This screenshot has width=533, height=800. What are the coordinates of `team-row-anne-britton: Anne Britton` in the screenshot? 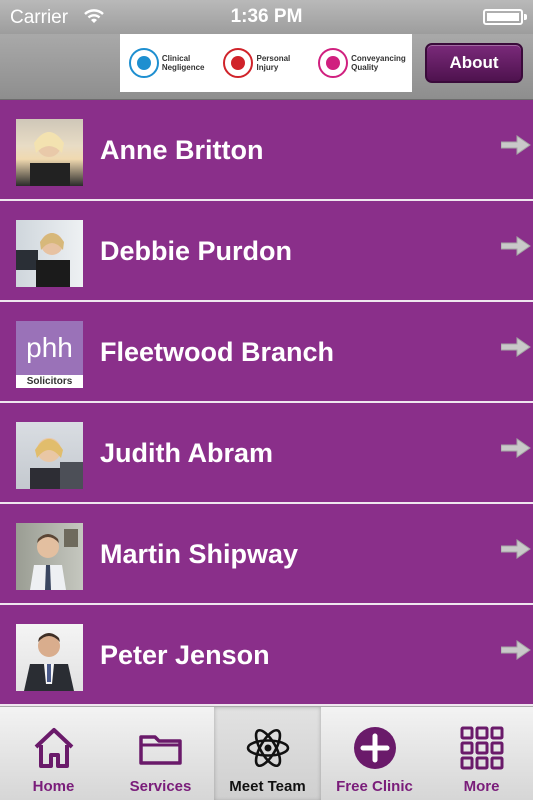 It's located at (266, 150).